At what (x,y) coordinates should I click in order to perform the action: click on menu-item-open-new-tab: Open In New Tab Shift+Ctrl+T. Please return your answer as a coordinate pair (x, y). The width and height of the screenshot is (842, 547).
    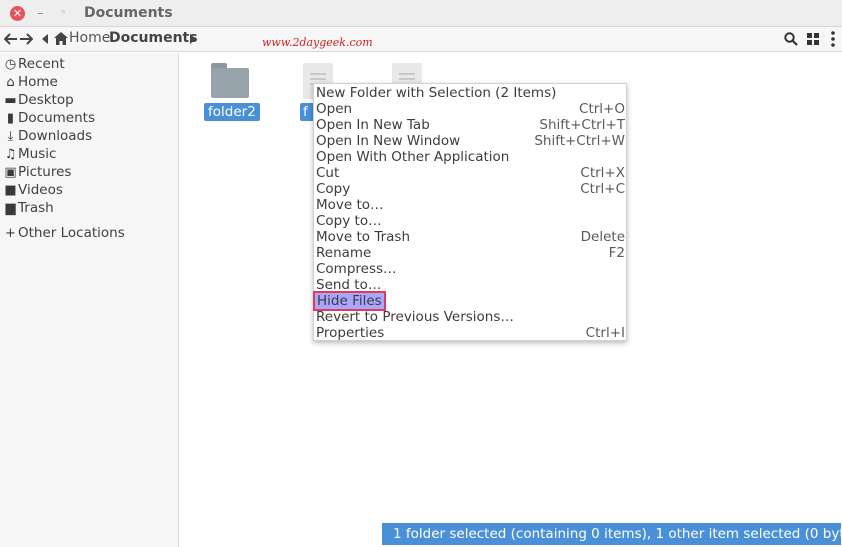
    Looking at the image, I should click on (471, 125).